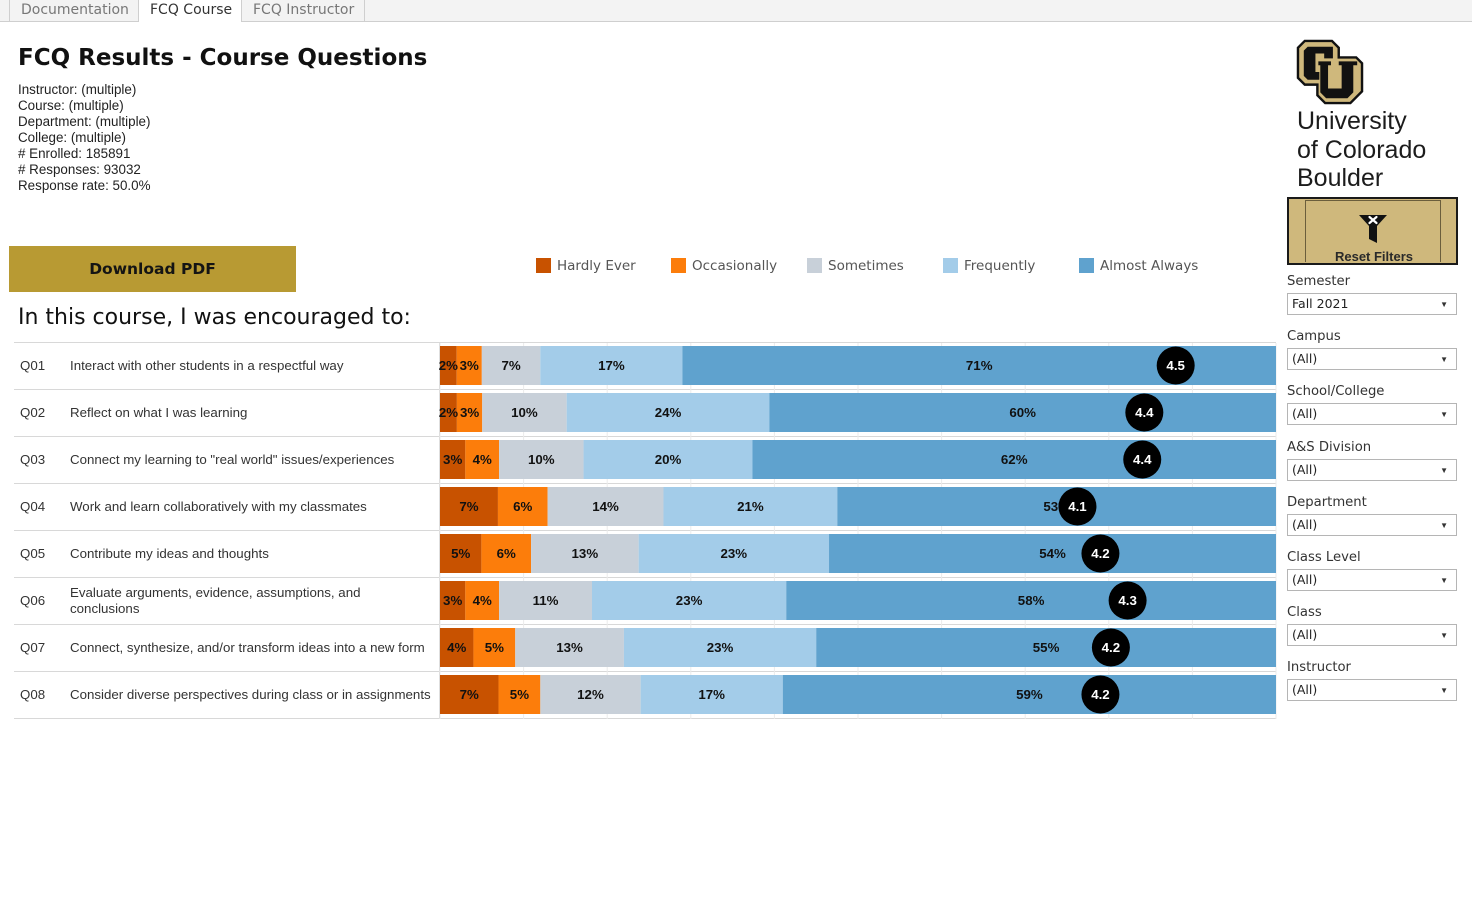 The image size is (1472, 908). I want to click on filter-label: Campus, so click(1314, 337).